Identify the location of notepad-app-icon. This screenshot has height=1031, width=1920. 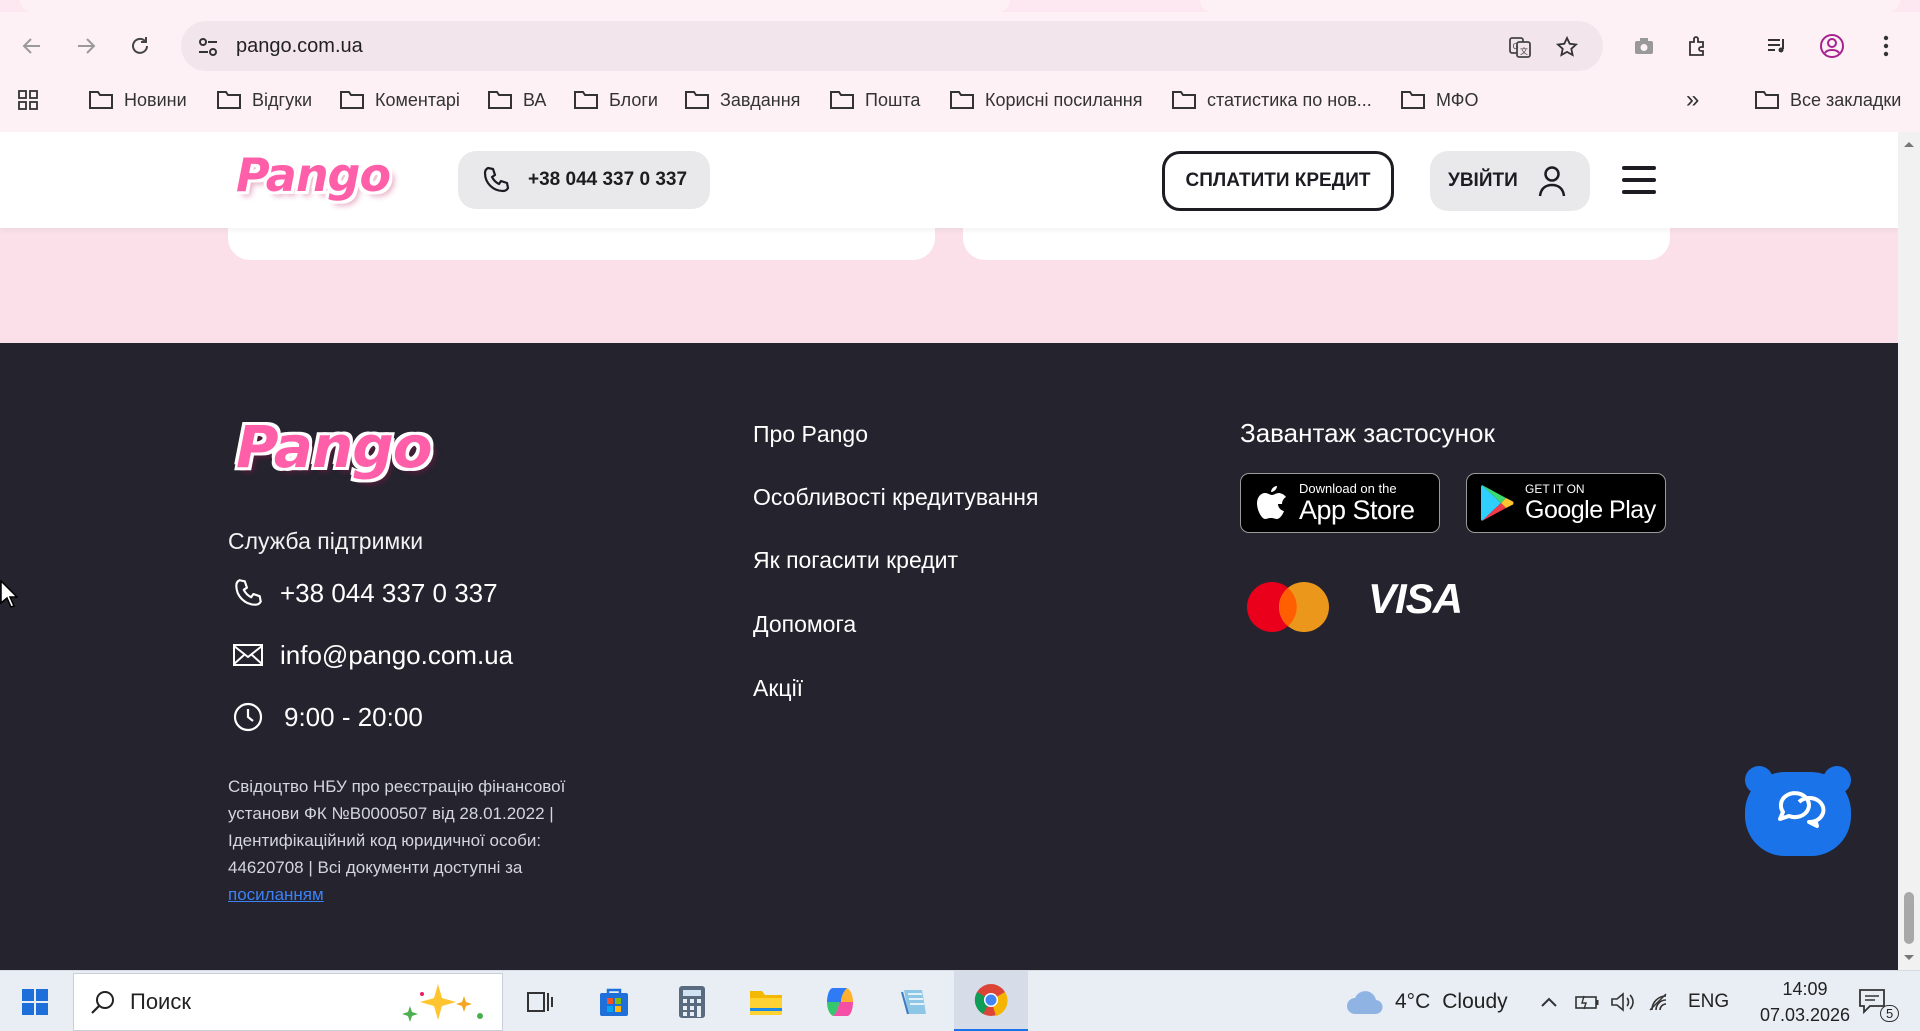
(914, 1001).